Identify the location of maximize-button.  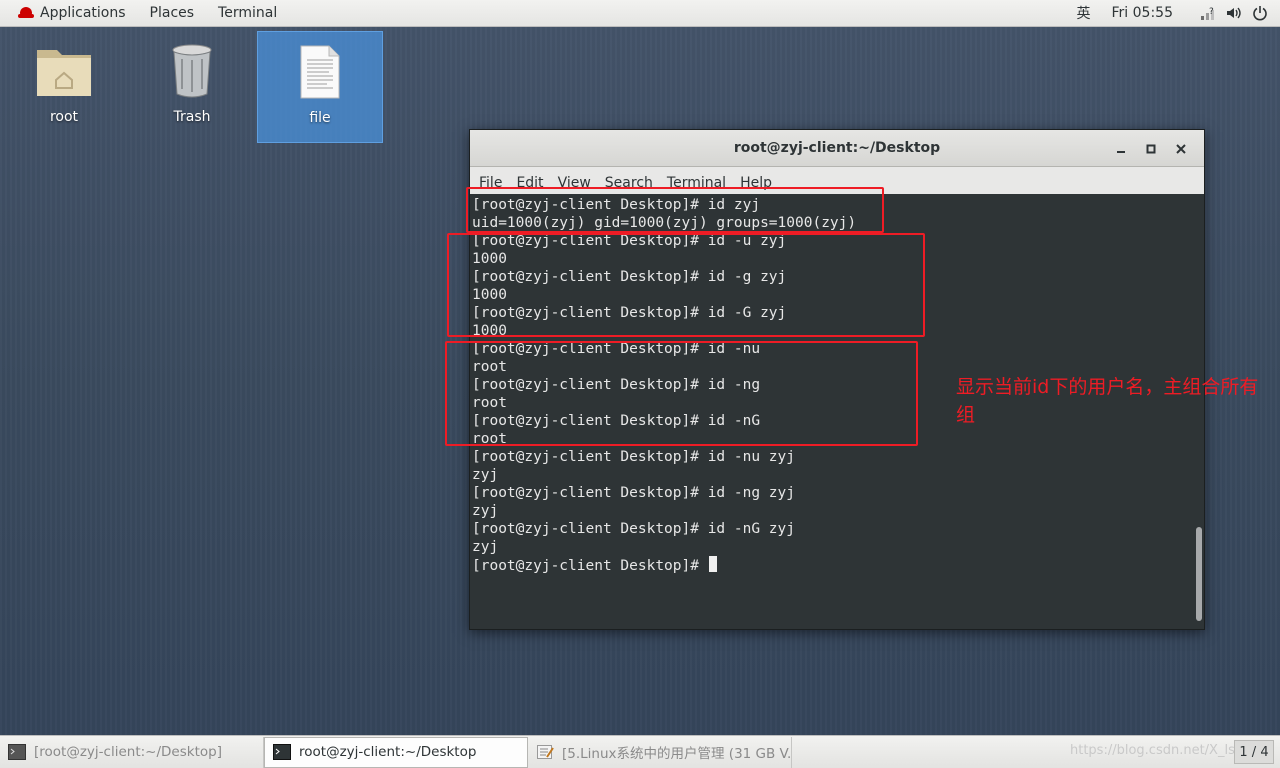
(1151, 149).